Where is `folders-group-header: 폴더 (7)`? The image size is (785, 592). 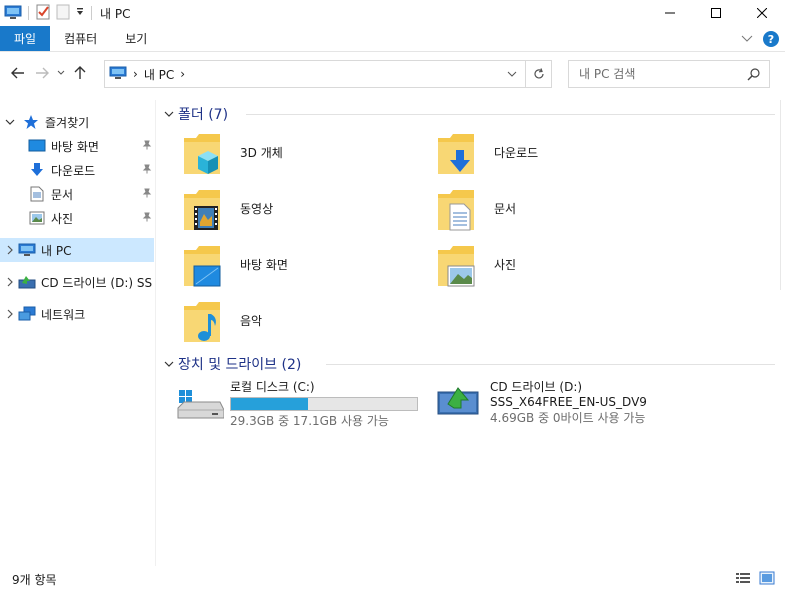
folders-group-header: 폴더 (7) is located at coordinates (467, 114).